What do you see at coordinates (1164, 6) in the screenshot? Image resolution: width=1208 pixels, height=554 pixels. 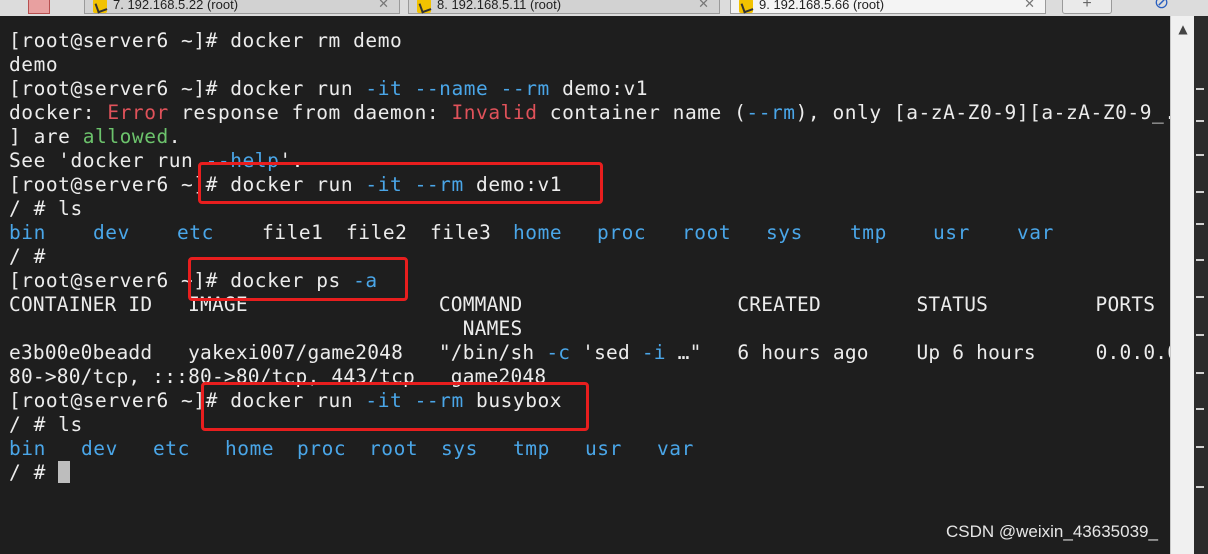 I see `attach-icon: ⊘` at bounding box center [1164, 6].